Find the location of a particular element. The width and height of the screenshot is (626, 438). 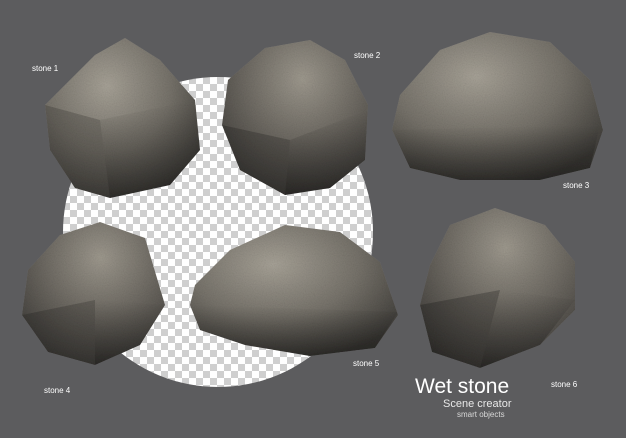

stone-6-image is located at coordinates (497, 288).